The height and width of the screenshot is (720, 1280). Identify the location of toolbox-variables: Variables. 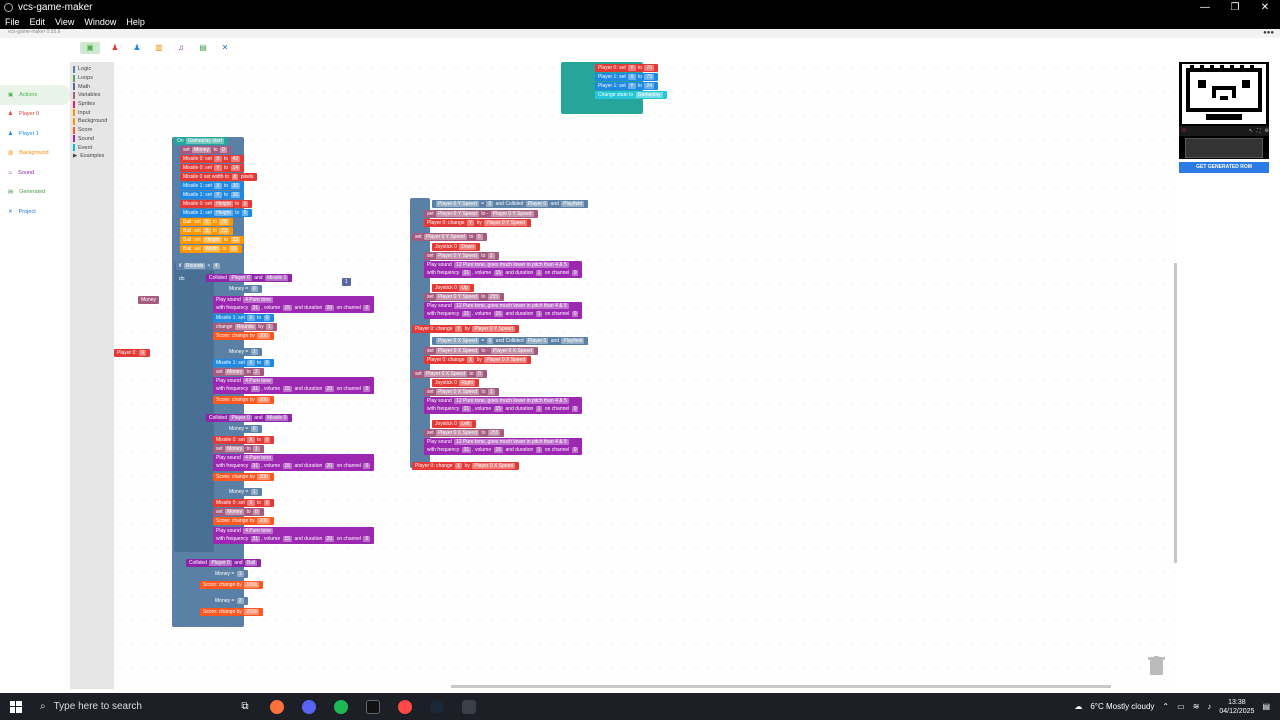
(92, 95).